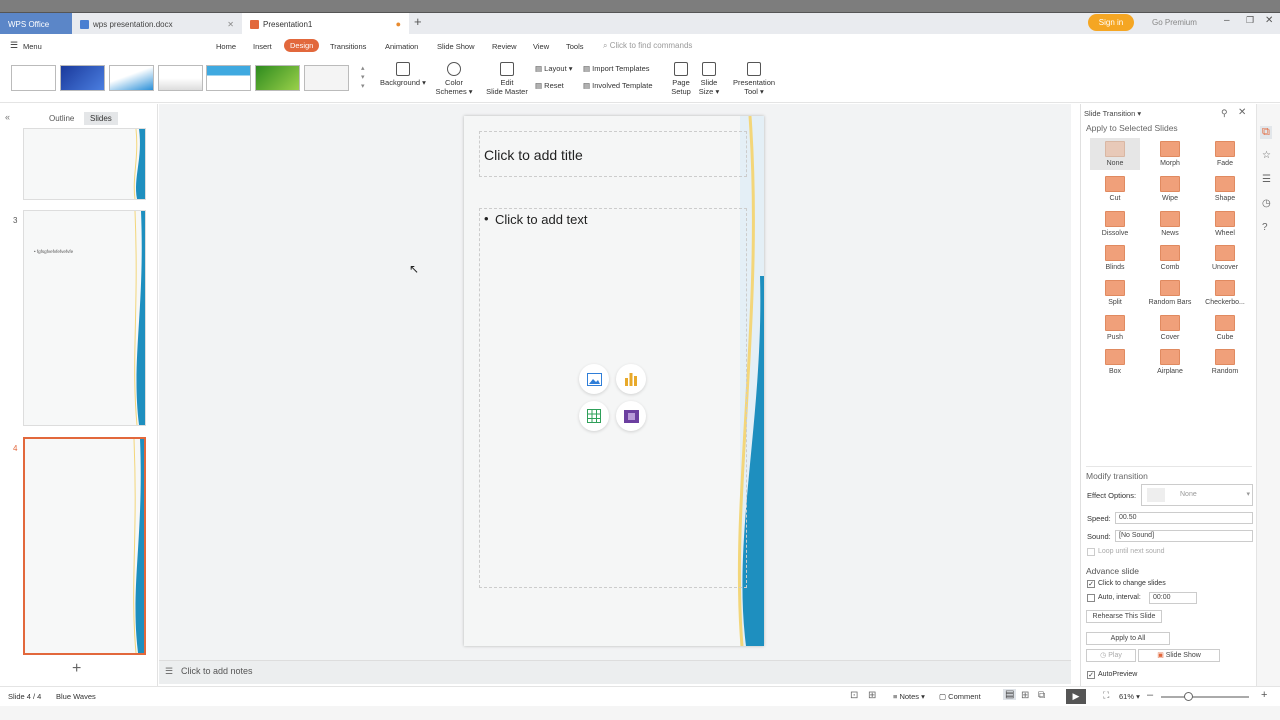 This screenshot has height=720, width=1280. Describe the element at coordinates (615, 672) in the screenshot. I see `notes-bar: ☰ Click to add notes` at that location.